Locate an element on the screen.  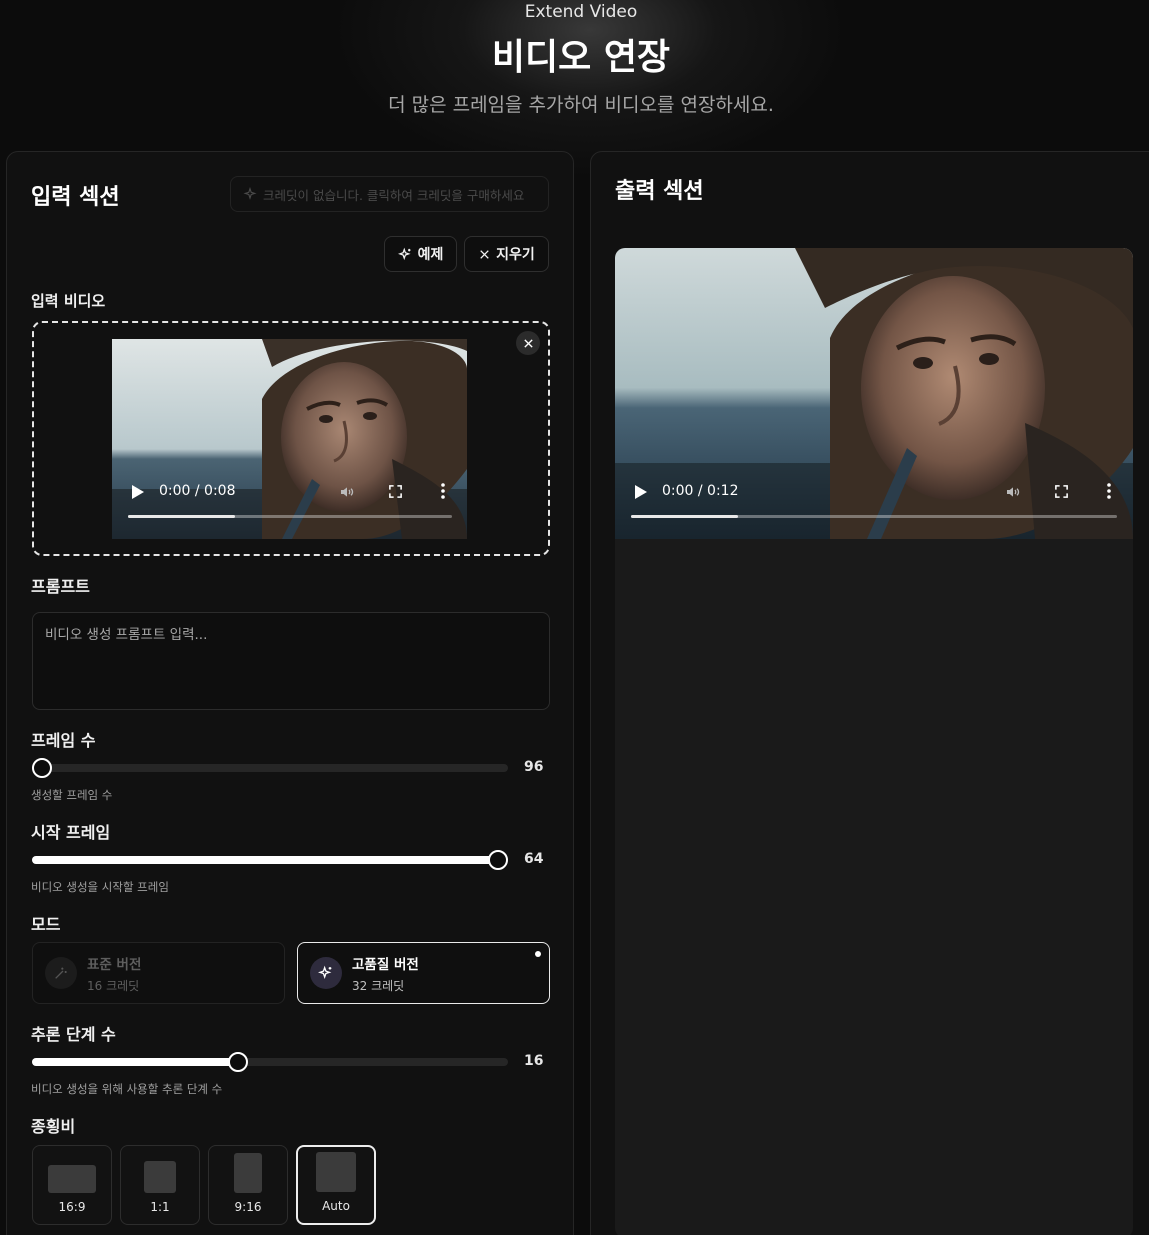
selected-indicator is located at coordinates (538, 954).